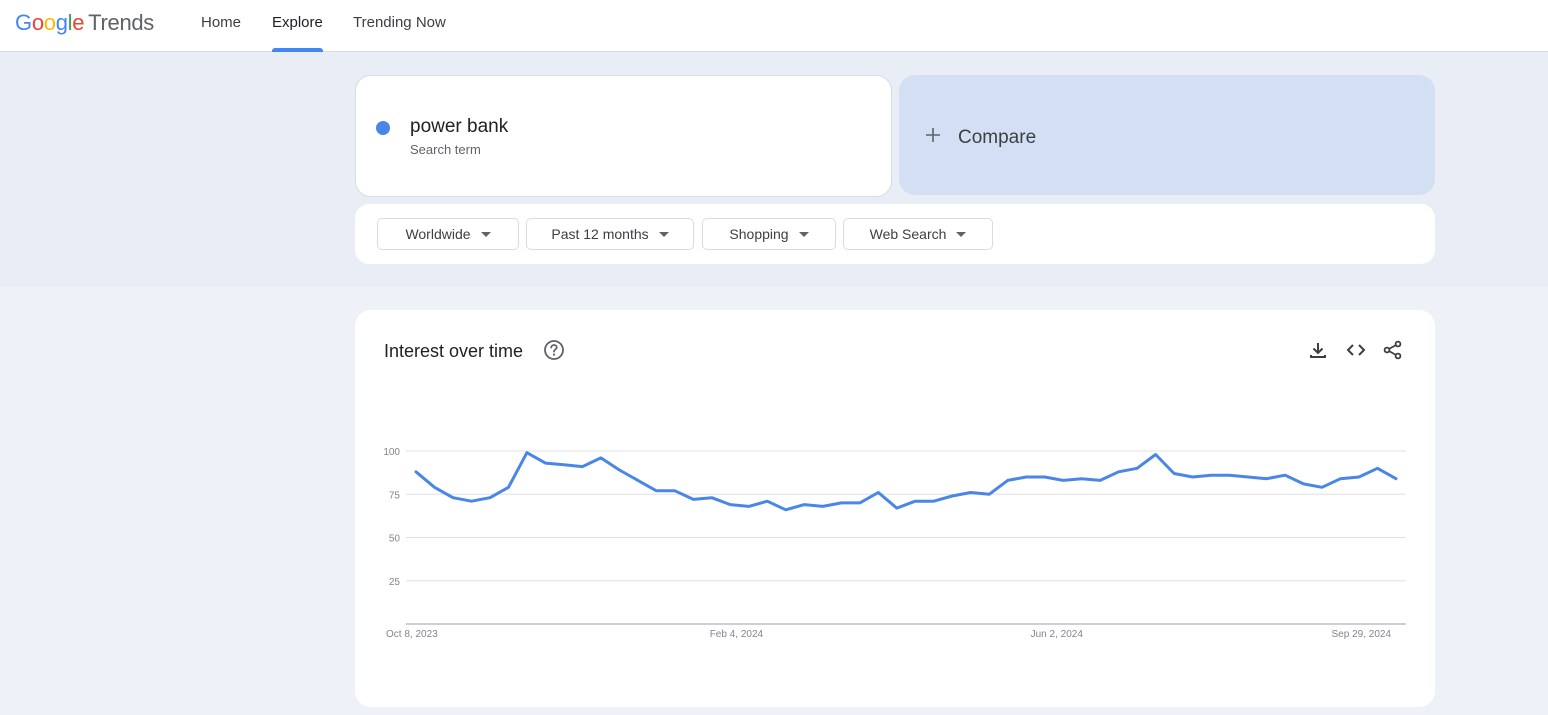 This screenshot has width=1548, height=715. I want to click on filter-category-label: Shopping, so click(759, 234).